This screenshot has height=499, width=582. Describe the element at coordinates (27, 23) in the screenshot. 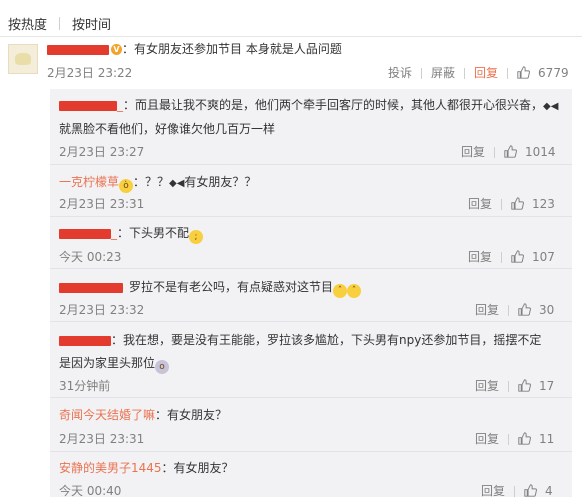

I see `tab-sort-by-hot: 按热度` at that location.